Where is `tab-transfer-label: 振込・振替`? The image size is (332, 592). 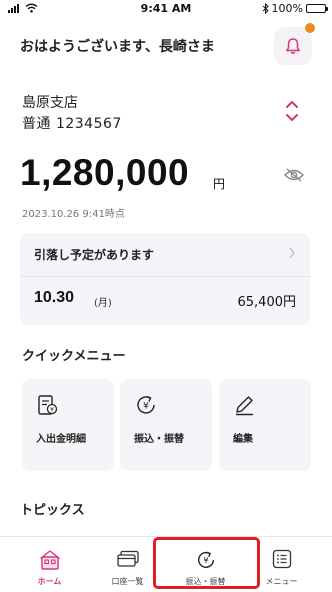
tab-transfer-label: 振込・振替 is located at coordinates (205, 581).